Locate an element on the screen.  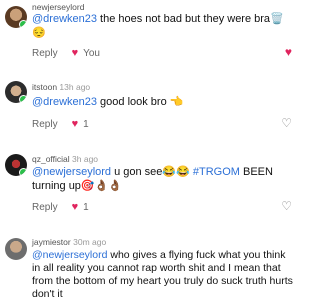
like-label: You is located at coordinates (91, 53).